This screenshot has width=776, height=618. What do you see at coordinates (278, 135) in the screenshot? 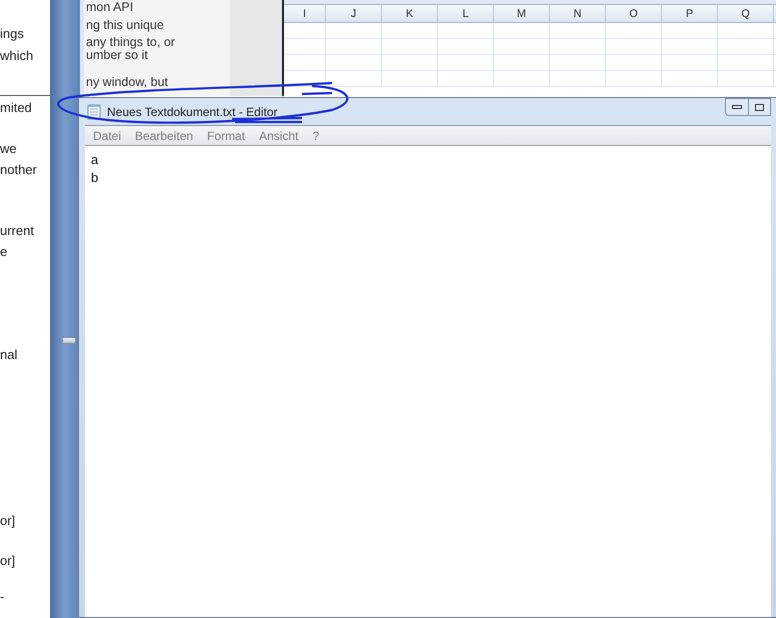
I see `menu-item: Ansicht` at bounding box center [278, 135].